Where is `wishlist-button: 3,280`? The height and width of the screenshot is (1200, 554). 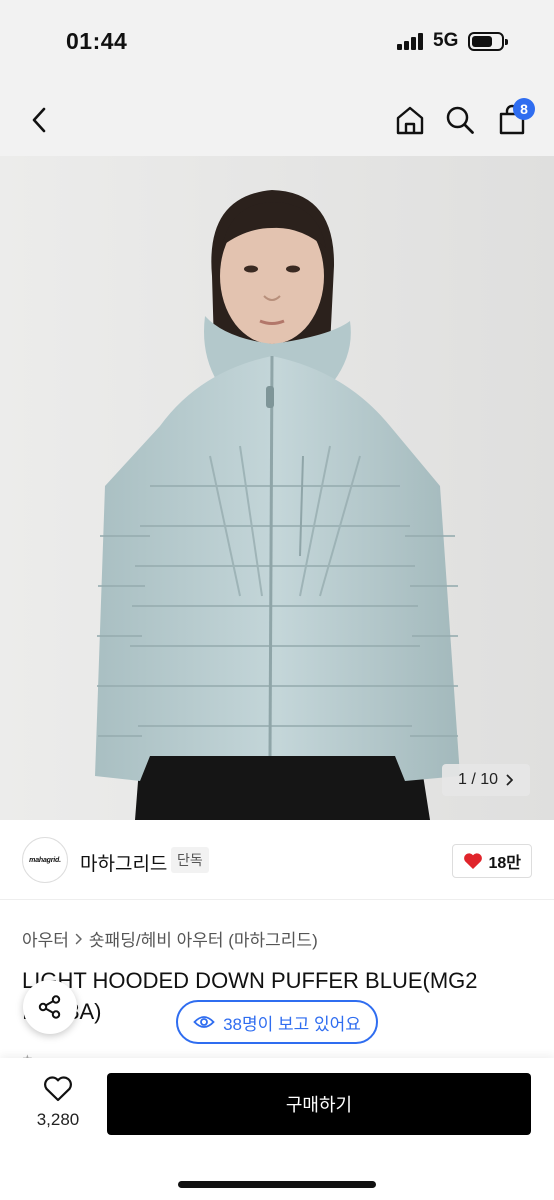 wishlist-button: 3,280 is located at coordinates (58, 1103).